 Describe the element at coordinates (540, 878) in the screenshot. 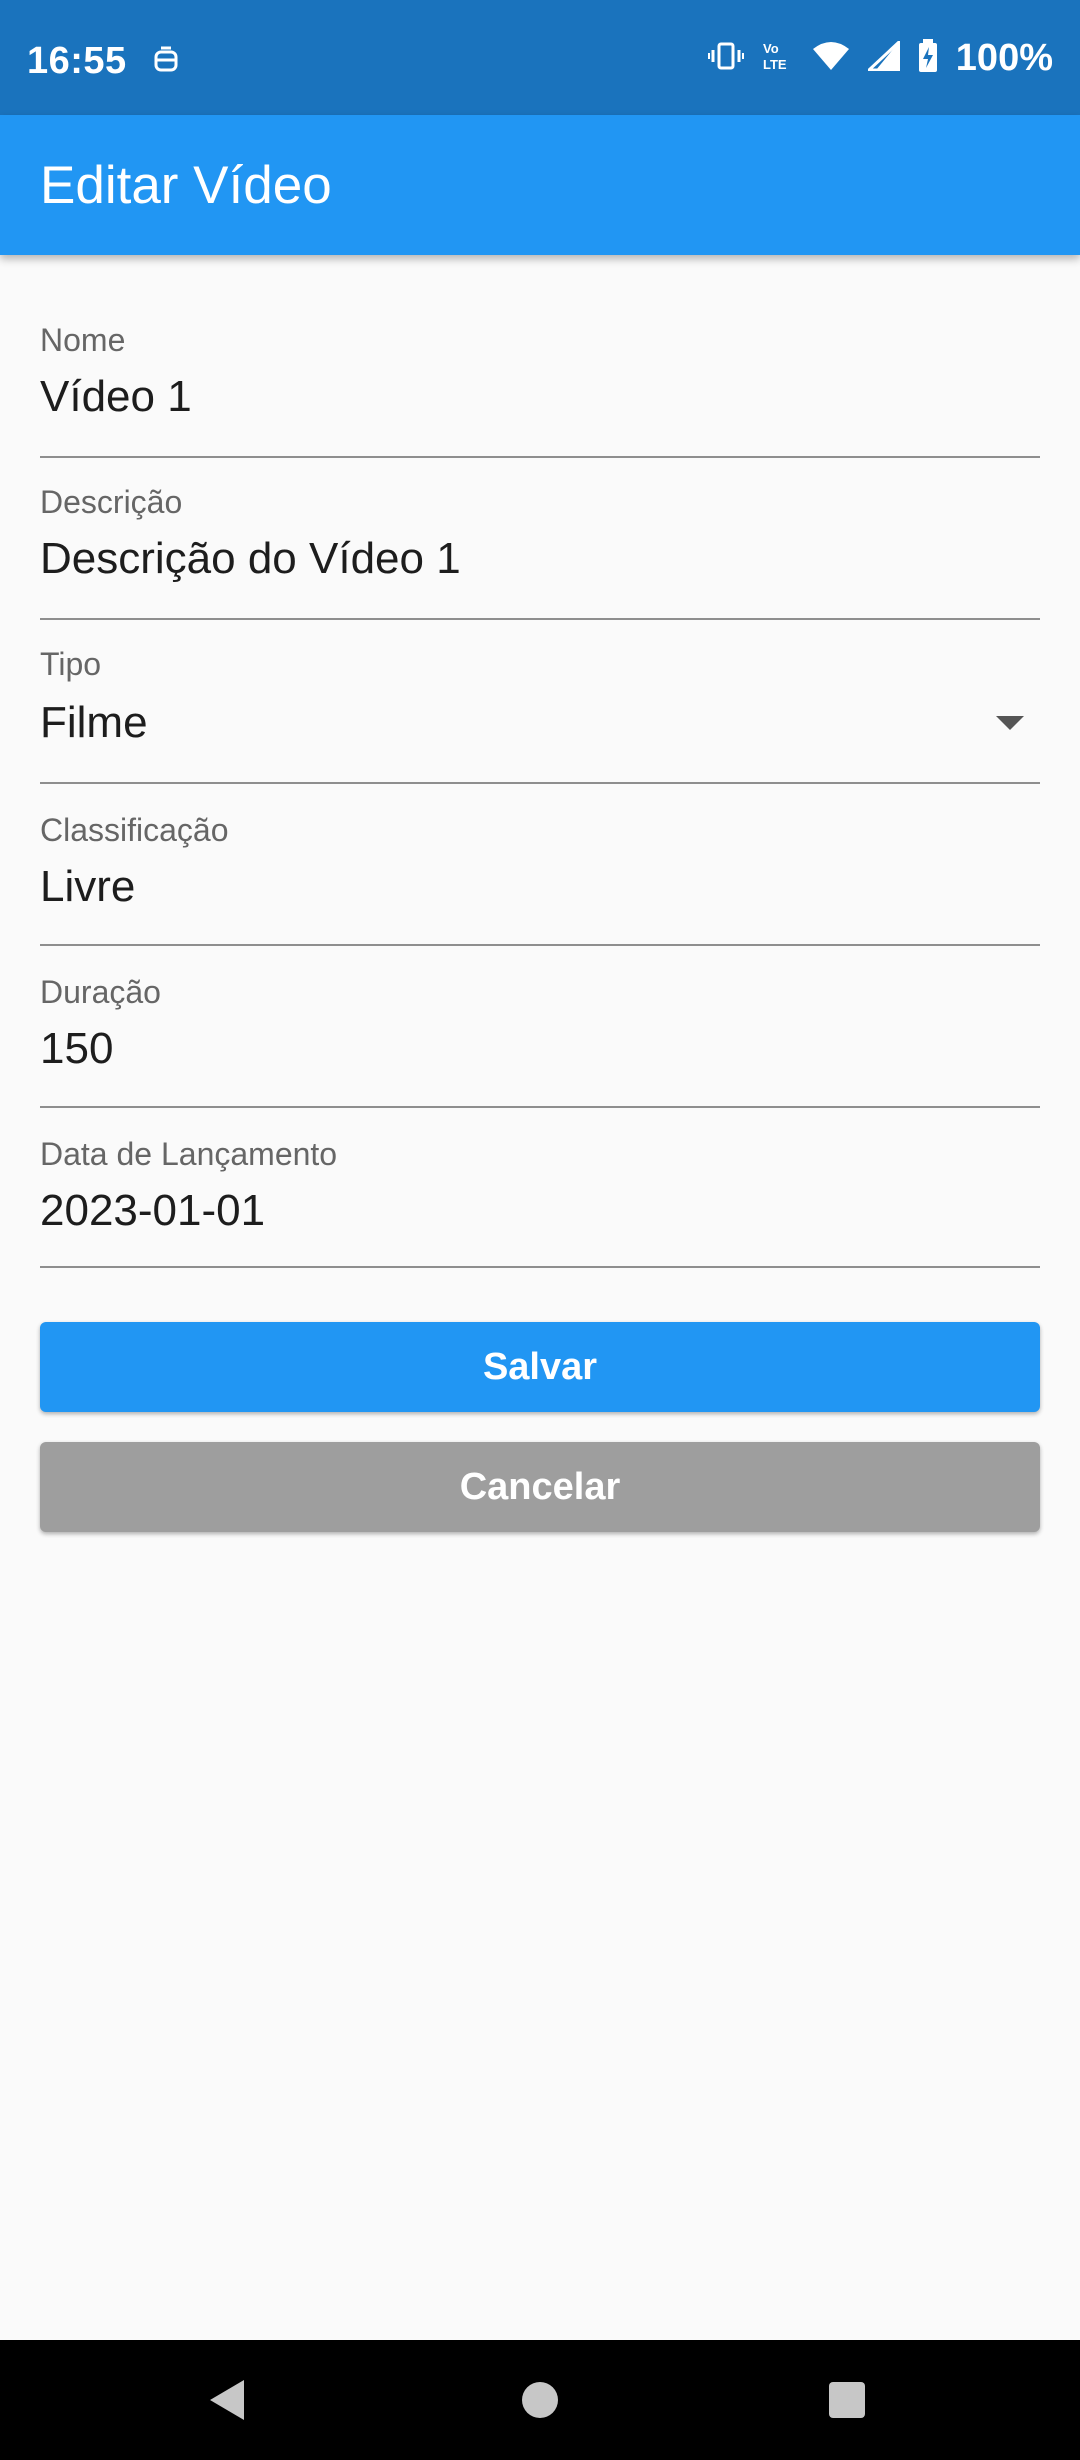

I see `classificacao-field: Classificação Livre` at that location.